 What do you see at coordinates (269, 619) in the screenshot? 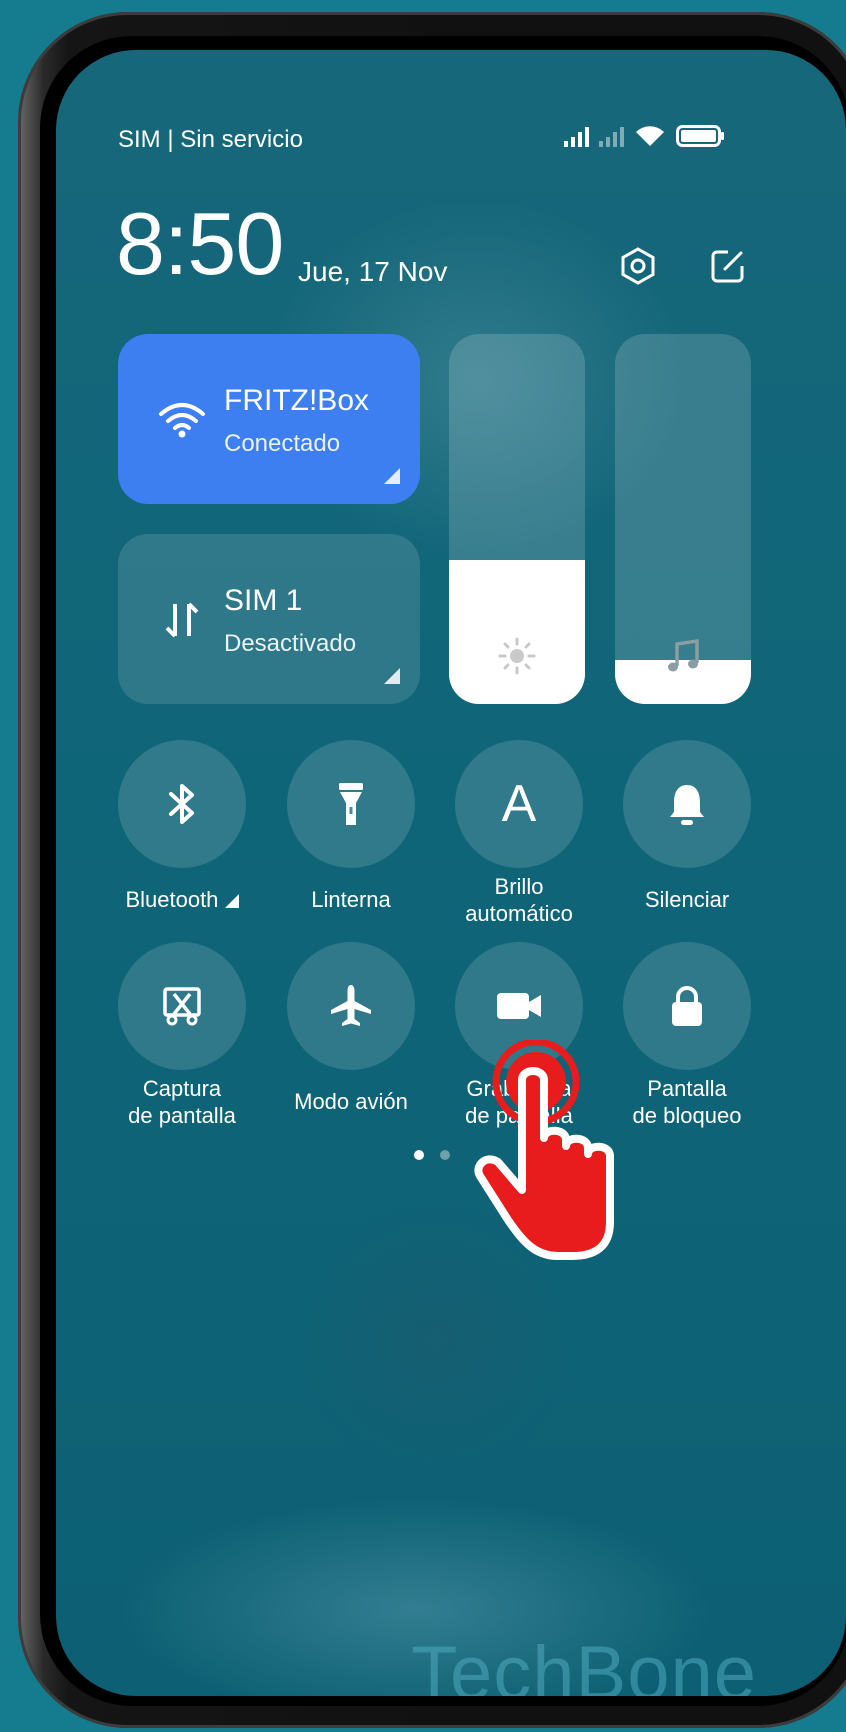
I see `mobile-data-tile: SIM 1 Desactivado` at bounding box center [269, 619].